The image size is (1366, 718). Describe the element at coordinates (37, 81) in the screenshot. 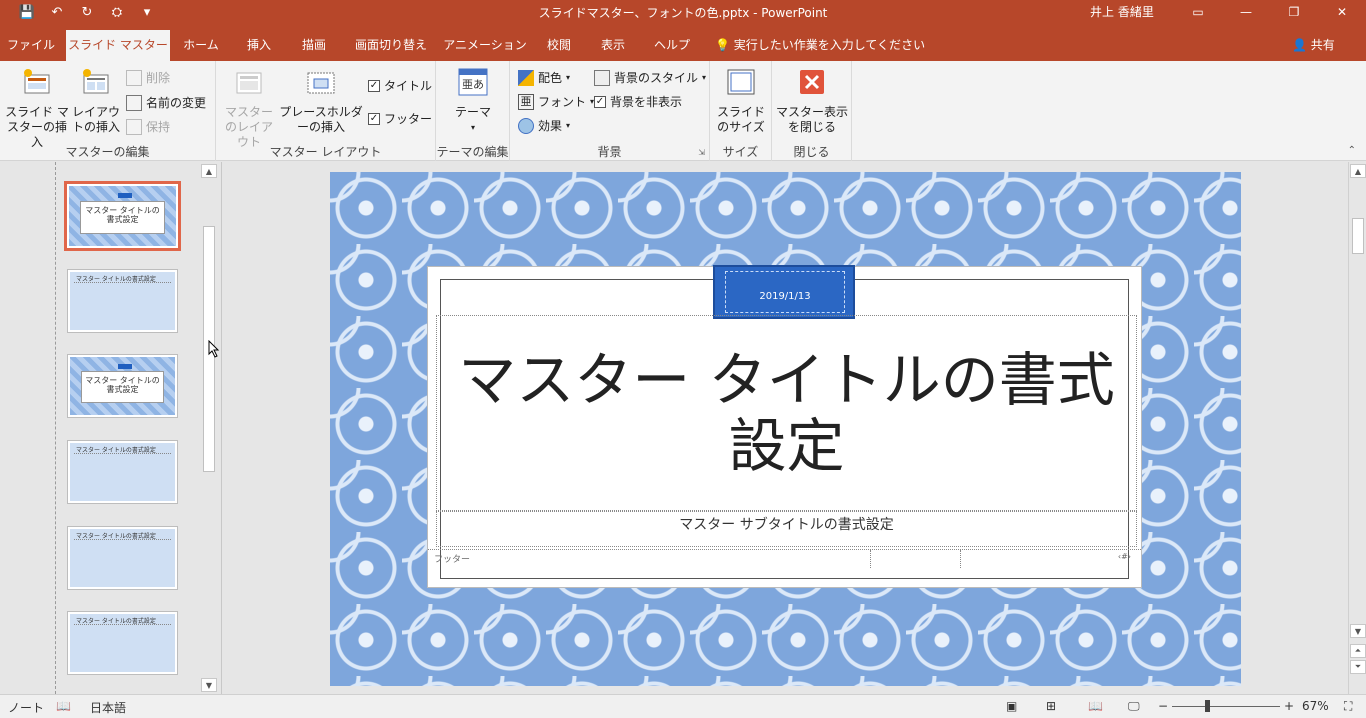

I see `insert-slide-master-icon` at that location.